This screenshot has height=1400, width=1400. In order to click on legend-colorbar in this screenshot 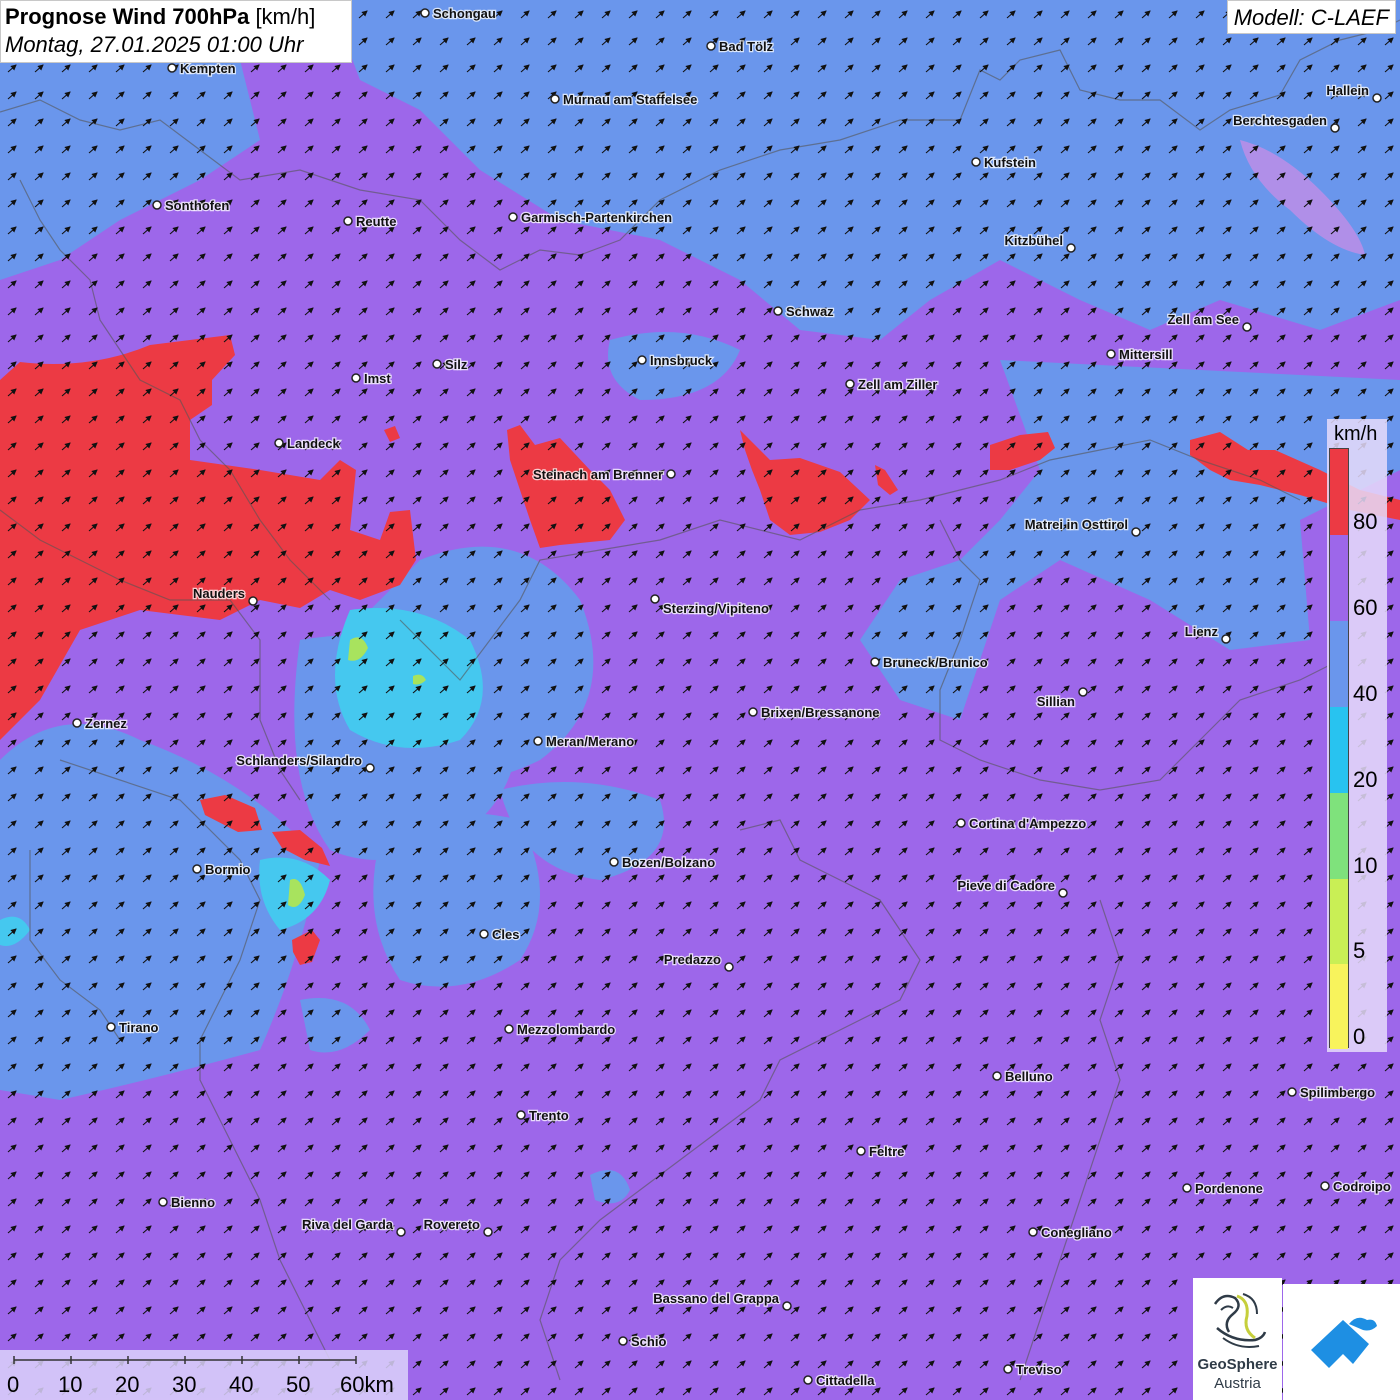, I will do `click(1339, 748)`.